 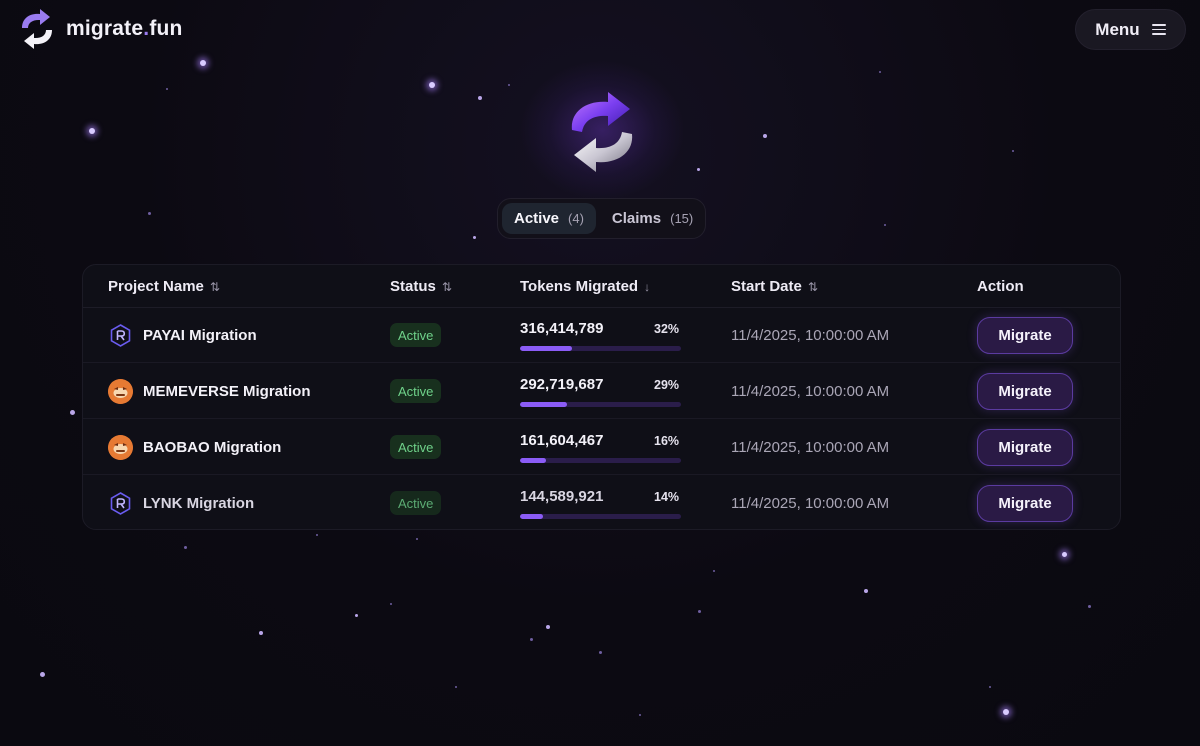 I want to click on project-cell: MEMEVERSE Migration, so click(x=209, y=391).